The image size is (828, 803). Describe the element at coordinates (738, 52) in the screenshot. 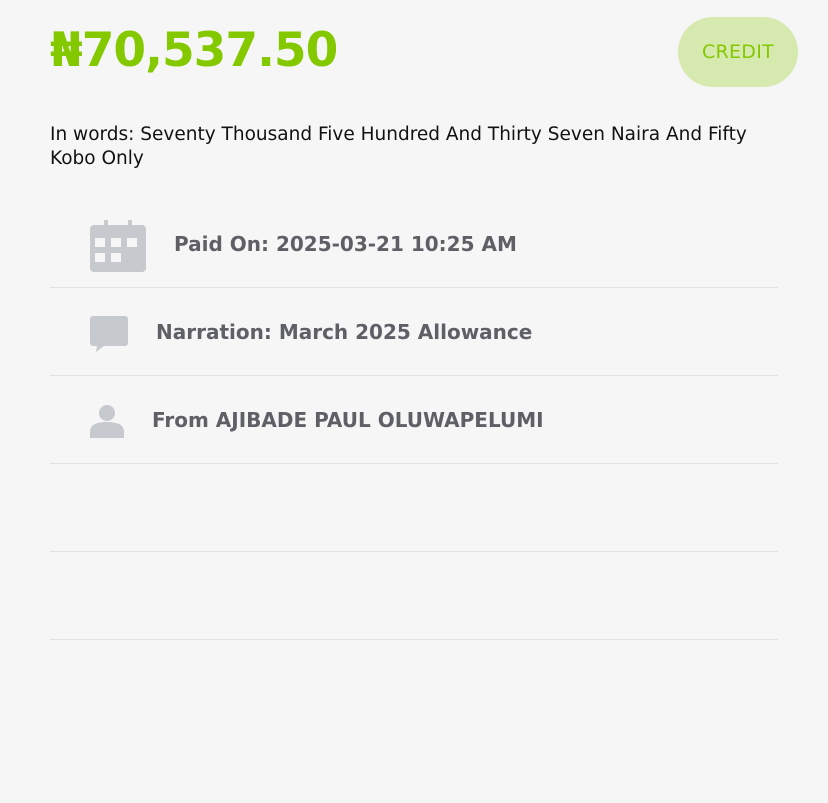

I see `credit-badge: CREDIT` at that location.